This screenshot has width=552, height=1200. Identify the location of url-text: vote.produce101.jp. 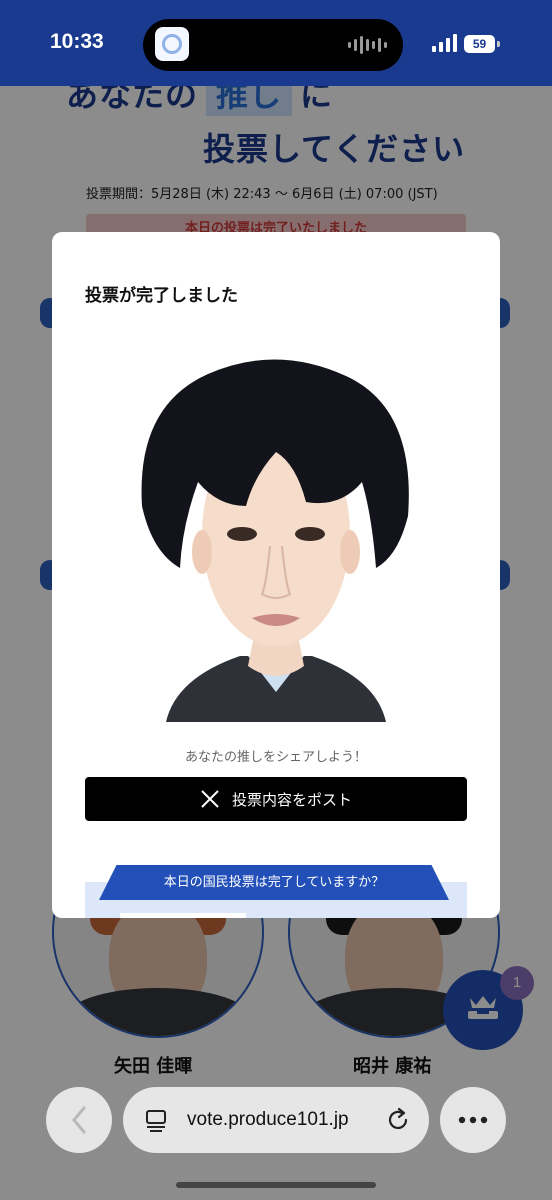
(268, 1119).